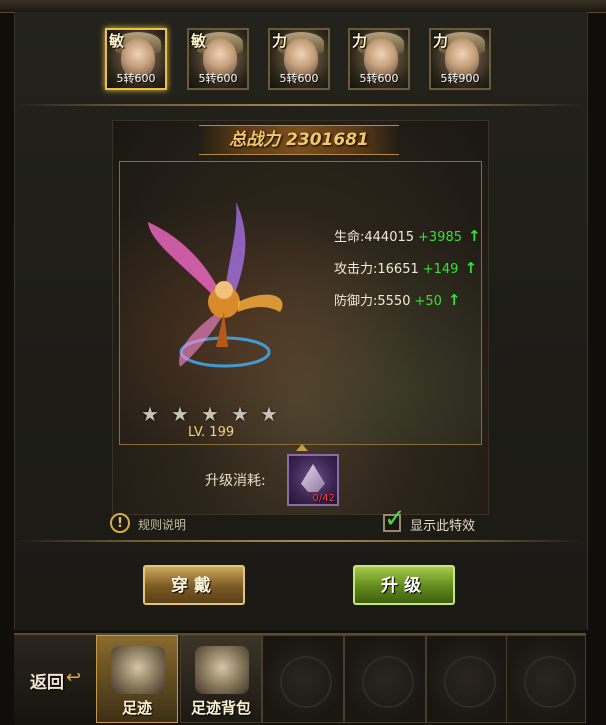 The height and width of the screenshot is (725, 606). I want to click on stat-attack: 攻击力:16651 +149 ↑, so click(405, 267).